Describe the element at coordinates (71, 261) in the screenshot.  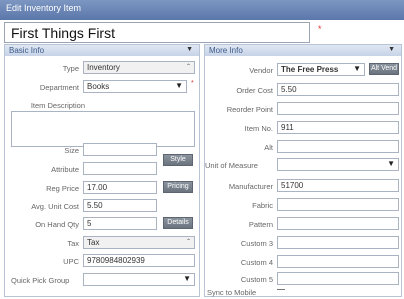
I see `upc-label: UPC` at that location.